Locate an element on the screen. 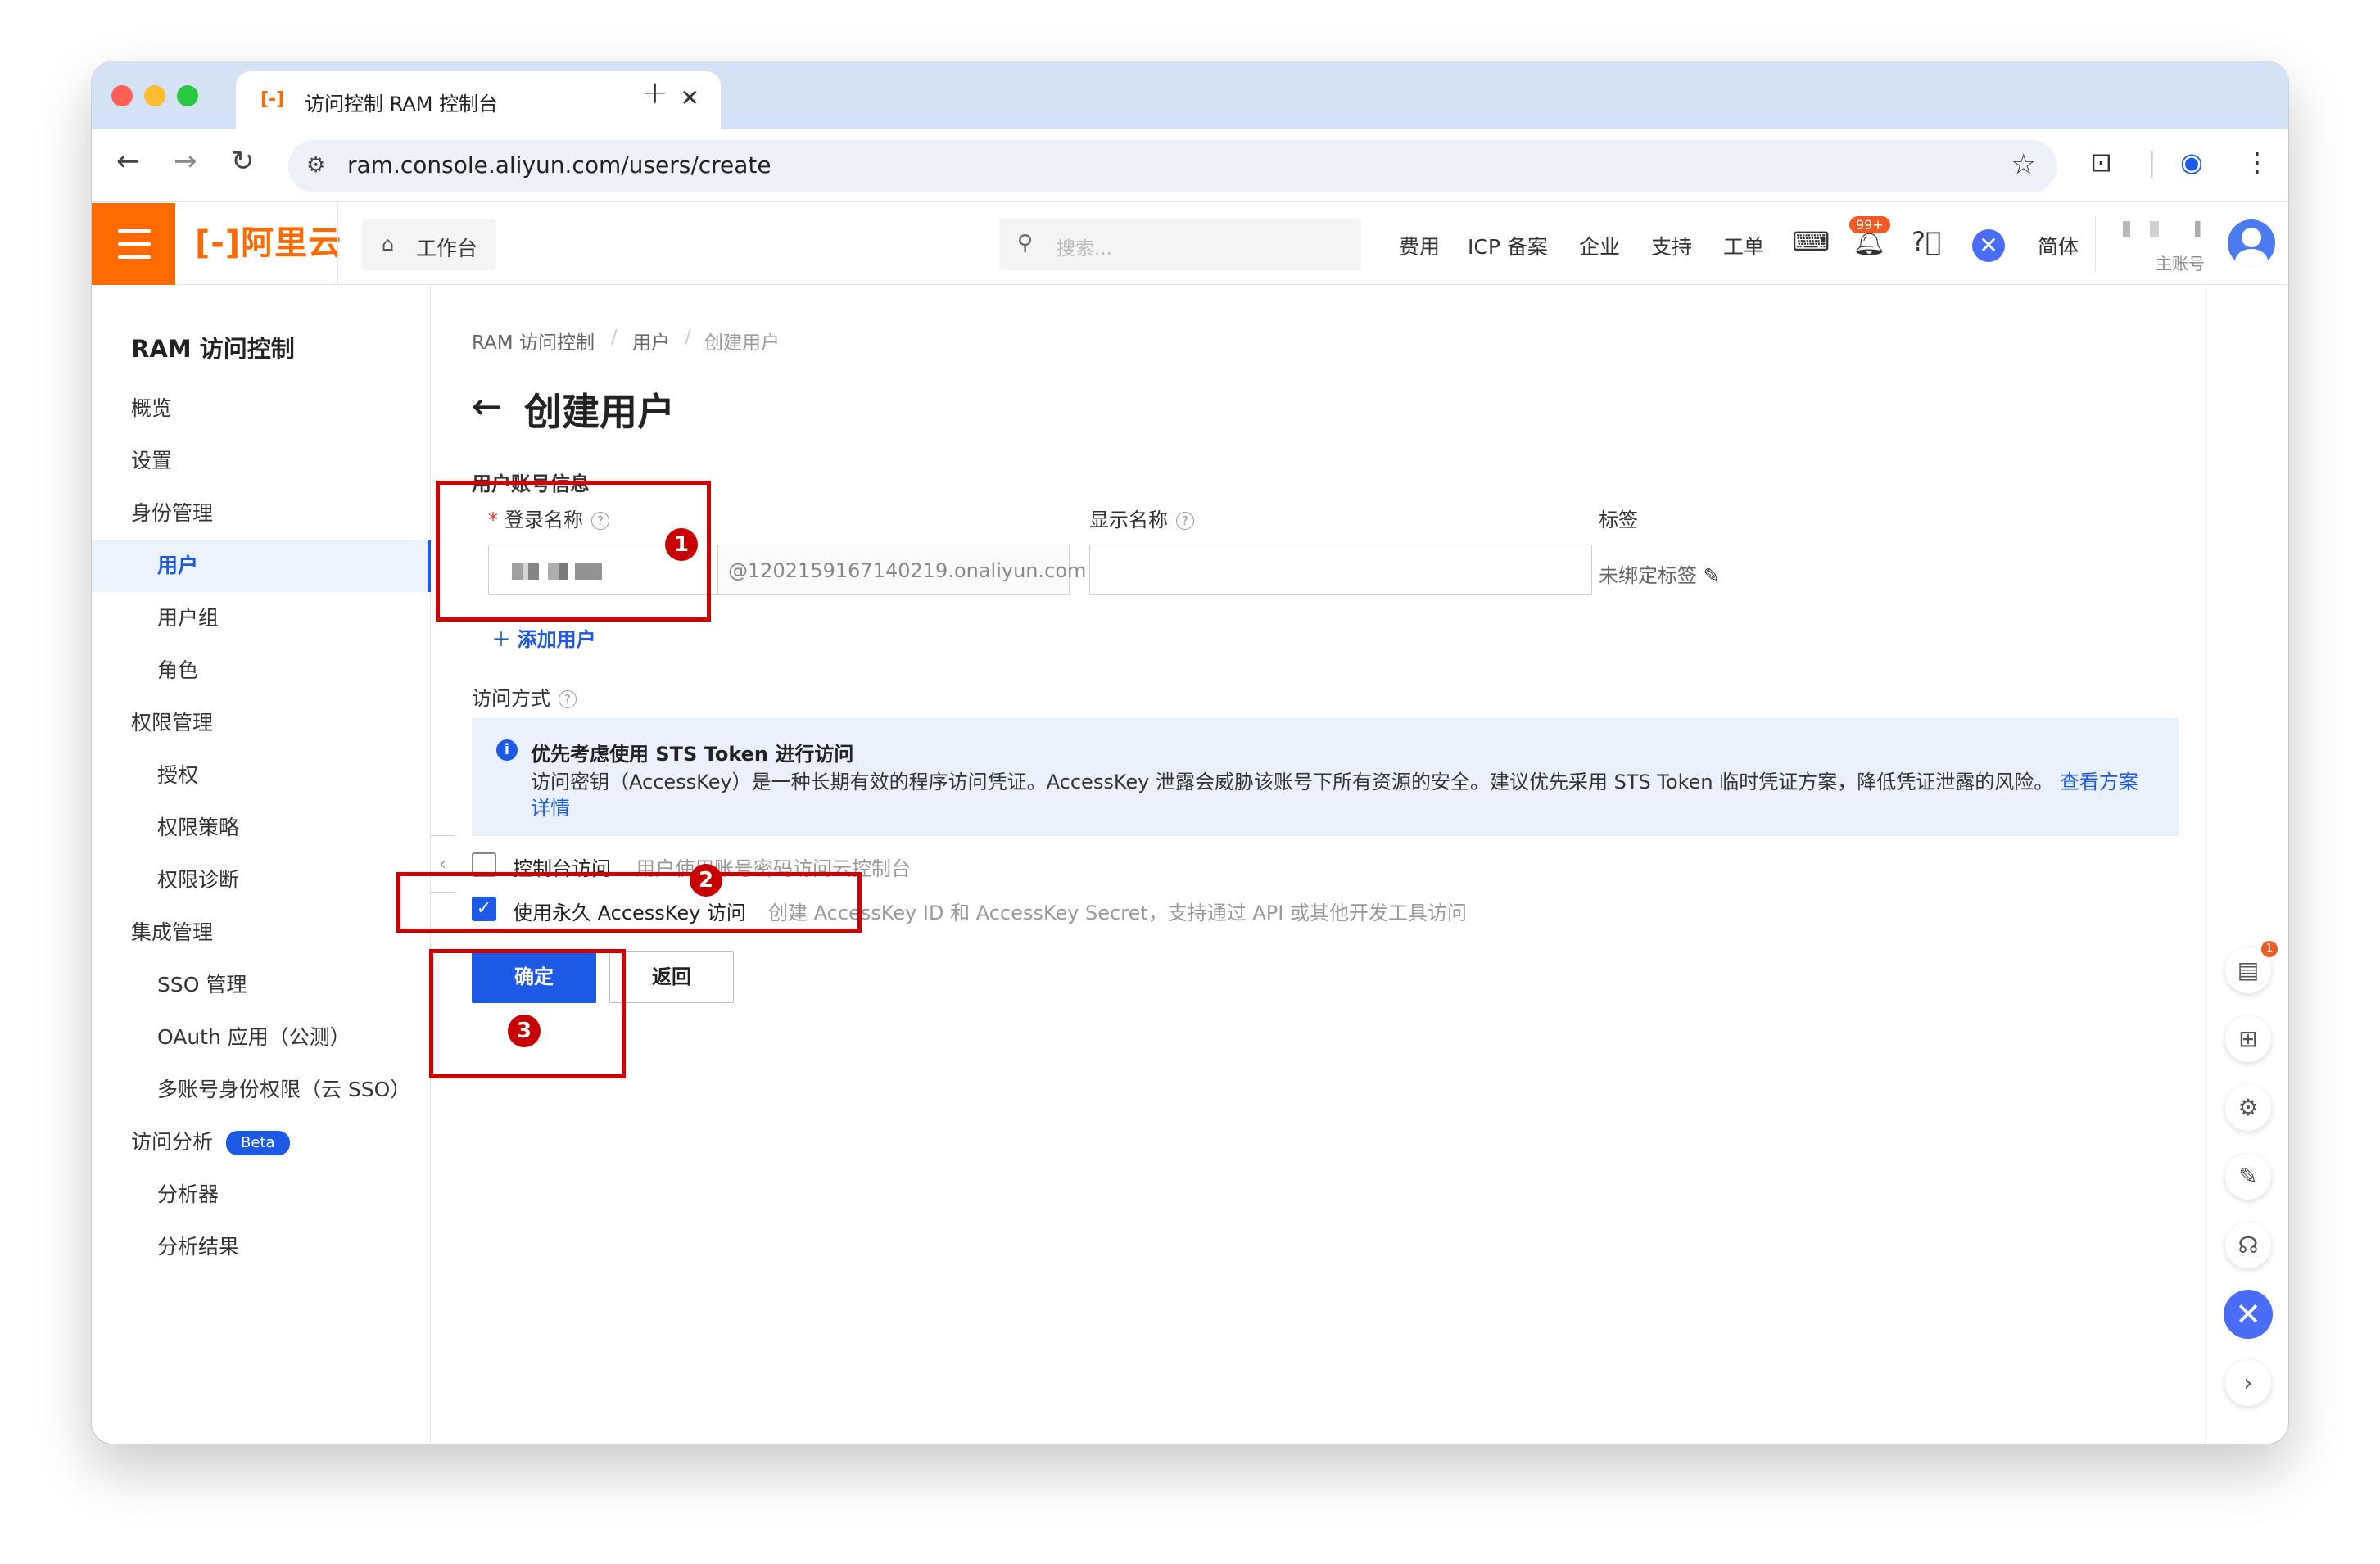  workbench-label: 工作台 is located at coordinates (447, 248).